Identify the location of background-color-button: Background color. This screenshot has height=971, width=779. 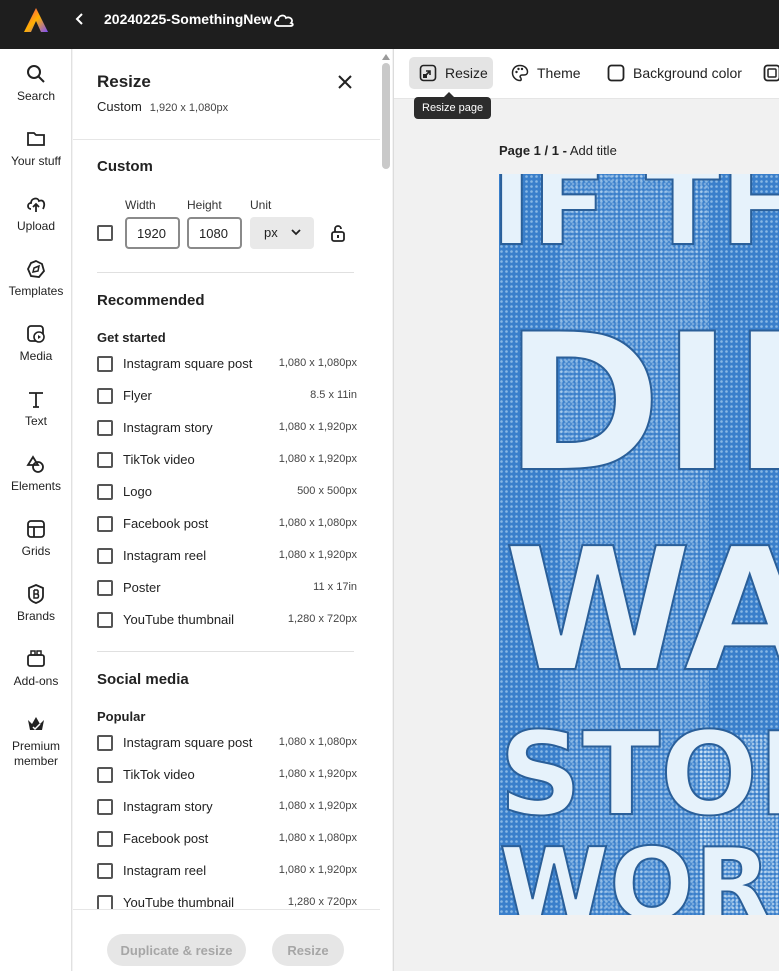
(672, 73).